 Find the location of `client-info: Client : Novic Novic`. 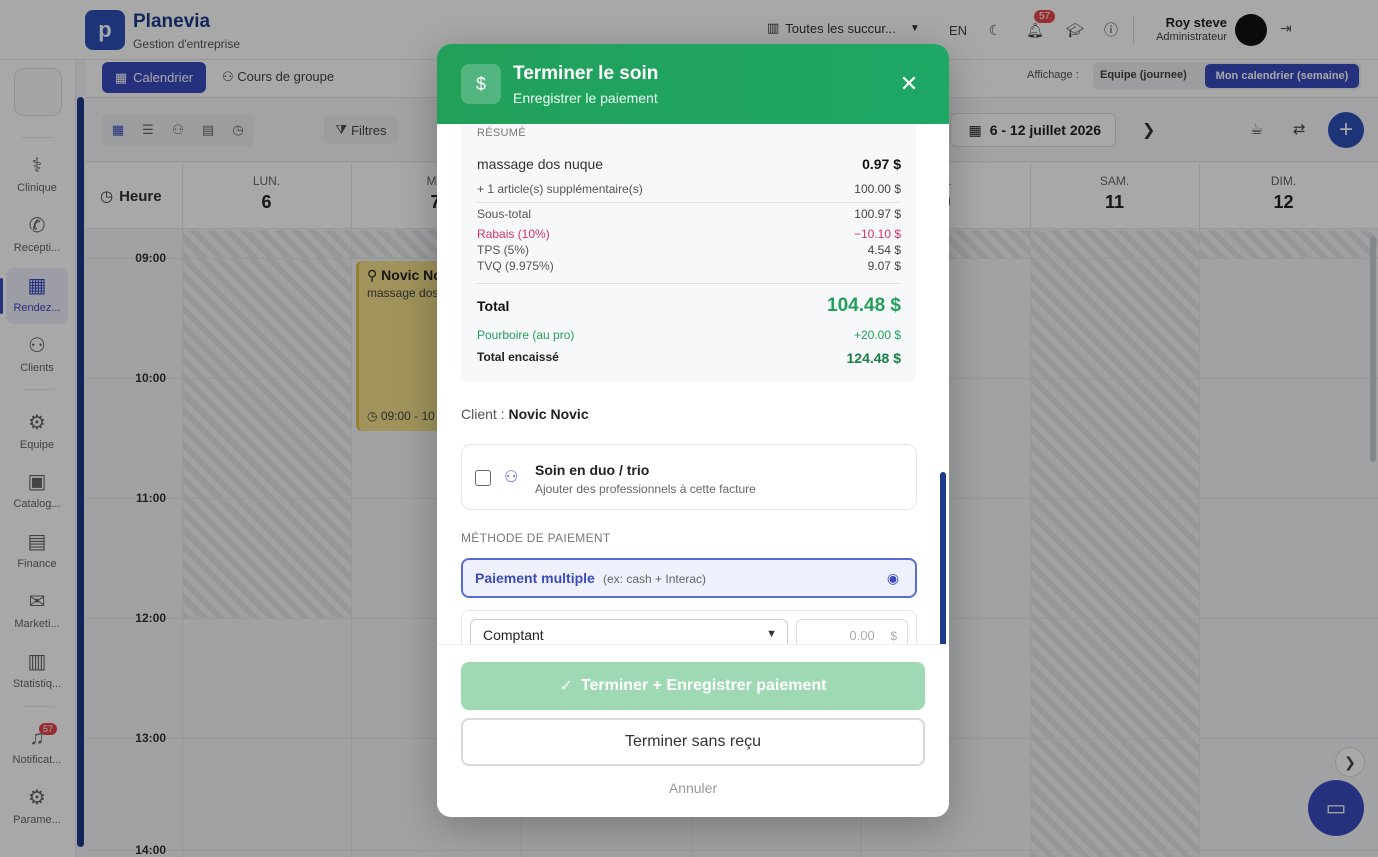

client-info: Client : Novic Novic is located at coordinates (525, 414).